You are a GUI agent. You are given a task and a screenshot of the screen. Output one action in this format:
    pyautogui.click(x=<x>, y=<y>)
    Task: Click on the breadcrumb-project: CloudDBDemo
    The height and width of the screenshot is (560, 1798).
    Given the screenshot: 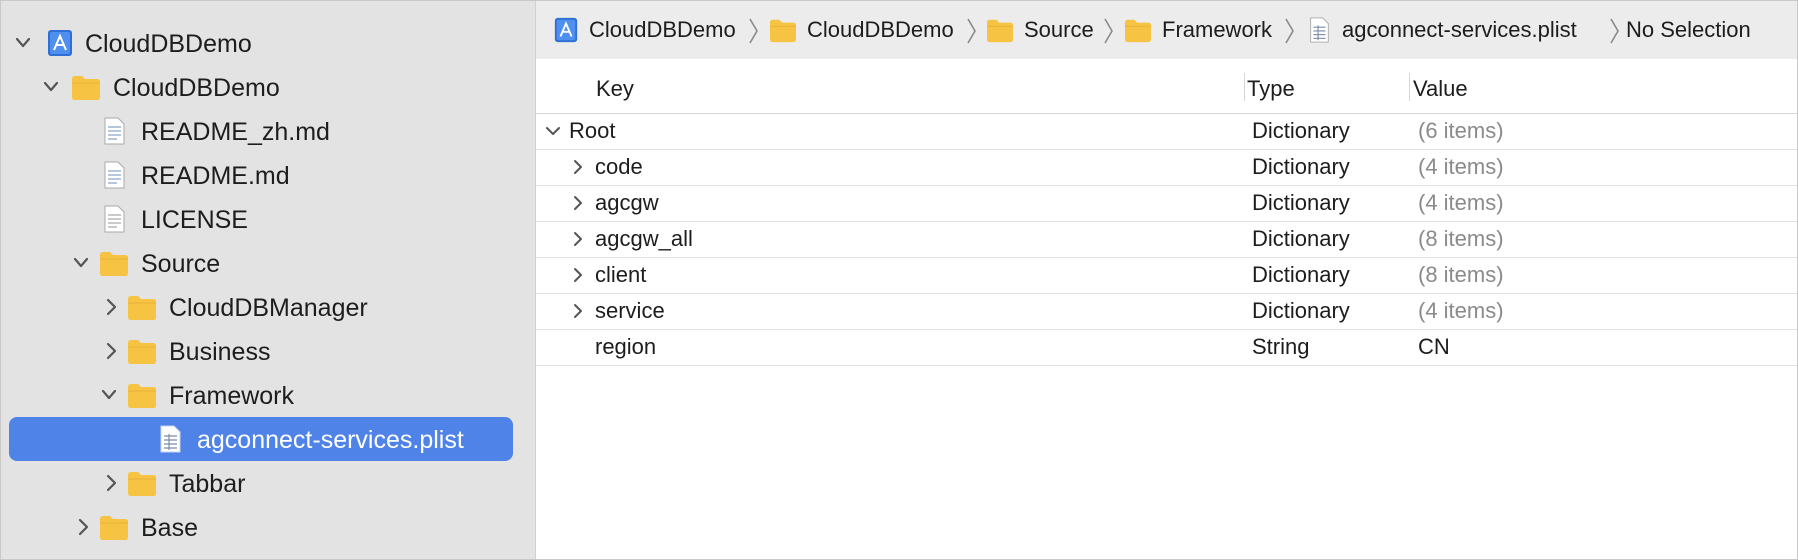 What is the action you would take?
    pyautogui.click(x=644, y=30)
    